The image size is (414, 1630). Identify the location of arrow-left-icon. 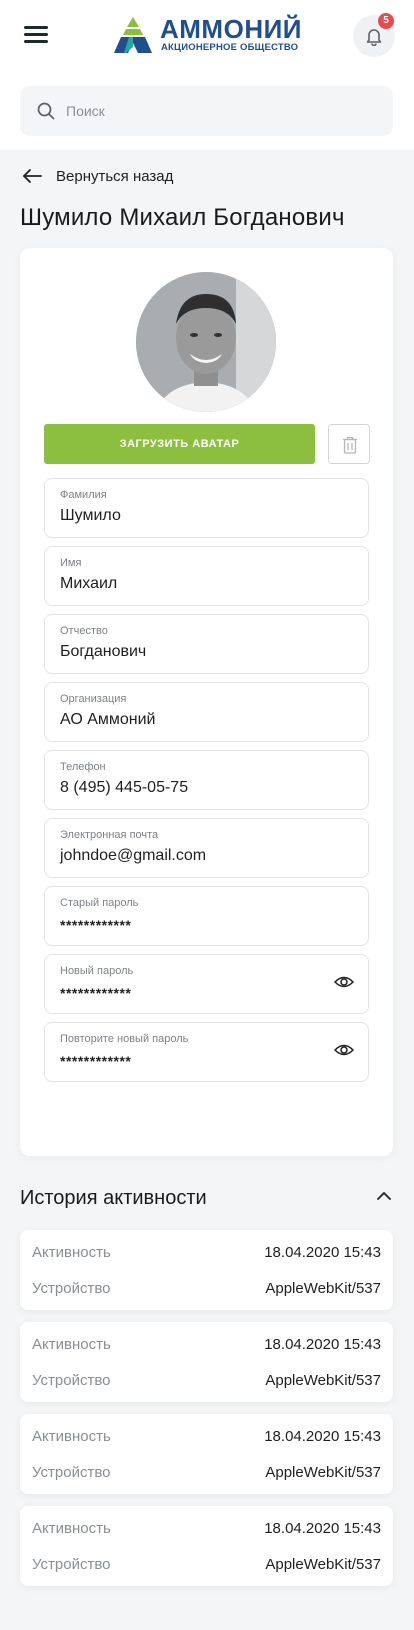
(32, 176).